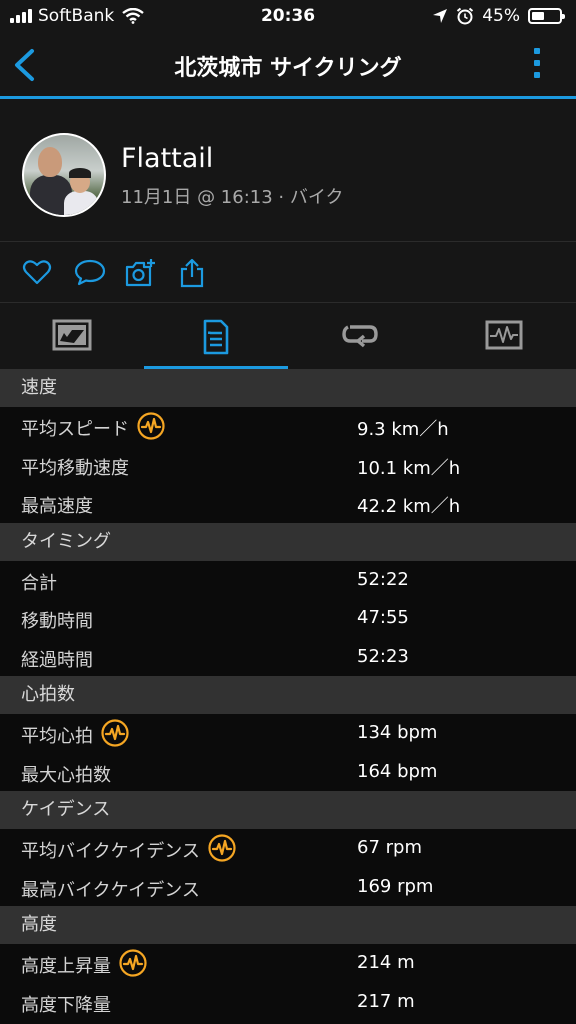  What do you see at coordinates (288, 656) in the screenshot?
I see `stat-row: 経過時間 52:23` at bounding box center [288, 656].